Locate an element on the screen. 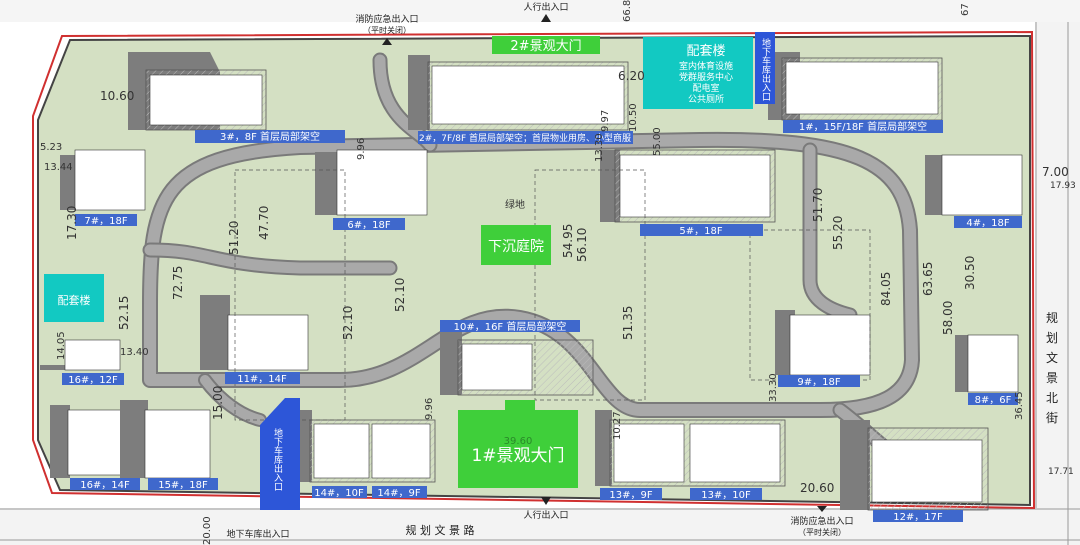  underground-entrance-bottom-label: 地下车库出入口 is located at coordinates (257, 534).